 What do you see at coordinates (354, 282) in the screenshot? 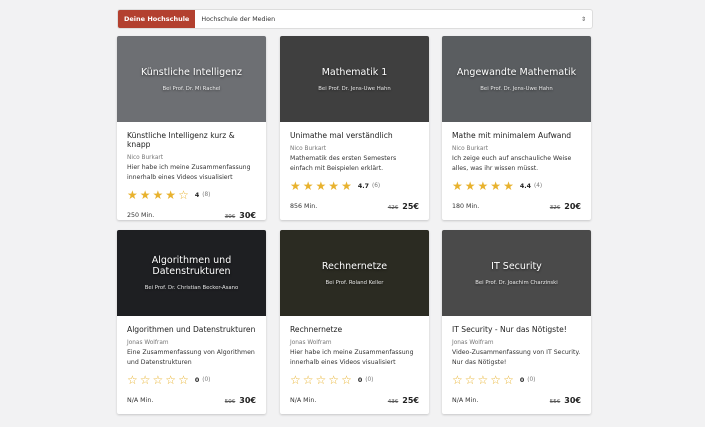
I see `course-hero-professor: Bei Prof. Roland Keller` at bounding box center [354, 282].